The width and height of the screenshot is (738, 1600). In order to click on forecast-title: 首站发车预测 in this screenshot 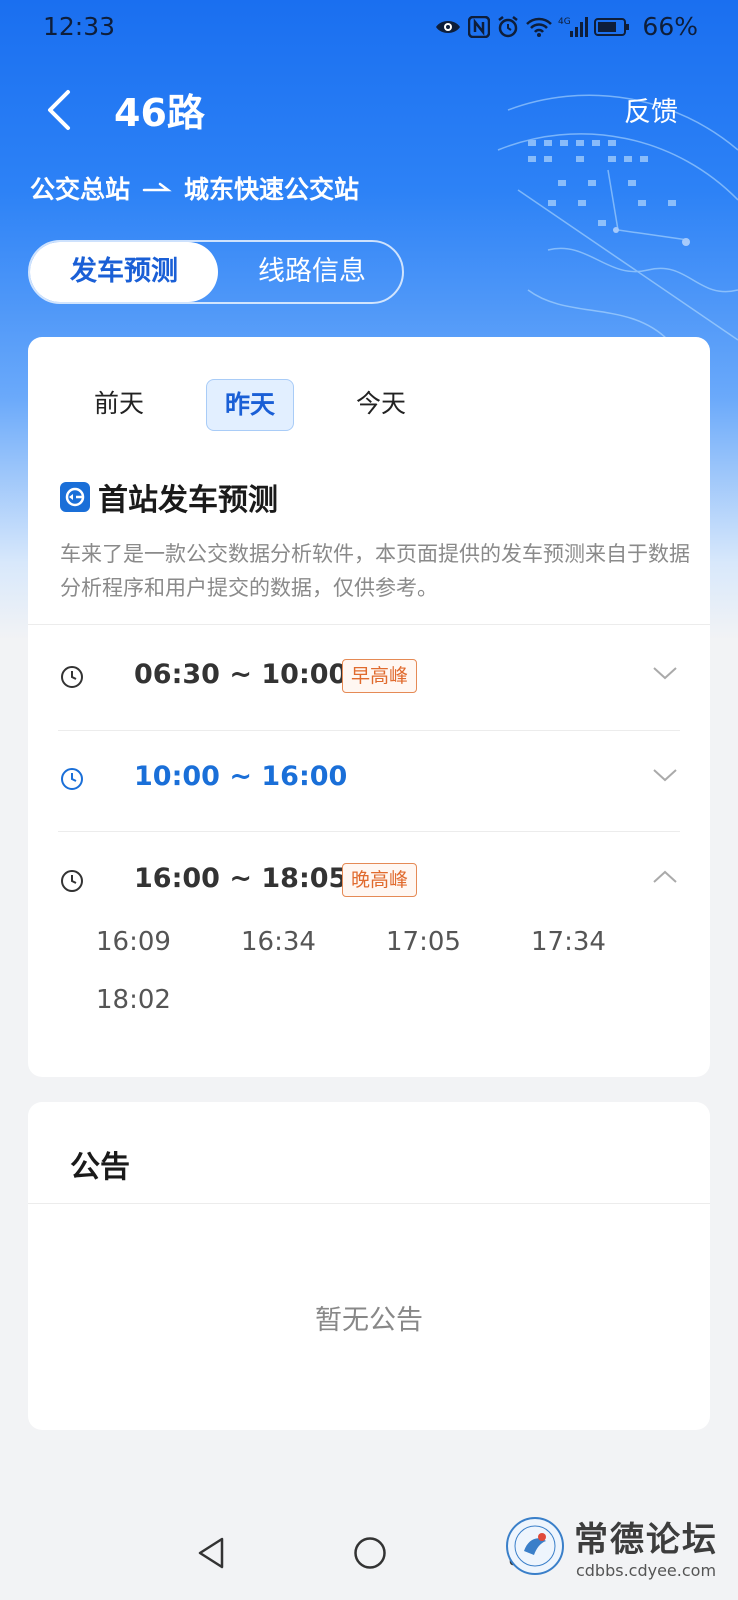, I will do `click(169, 497)`.